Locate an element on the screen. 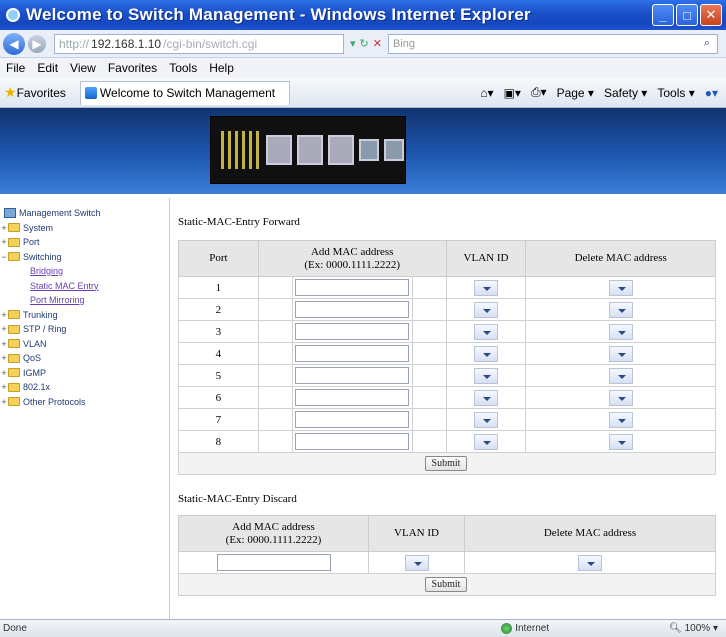 This screenshot has height=637, width=726. discard-mac-input is located at coordinates (273, 562).